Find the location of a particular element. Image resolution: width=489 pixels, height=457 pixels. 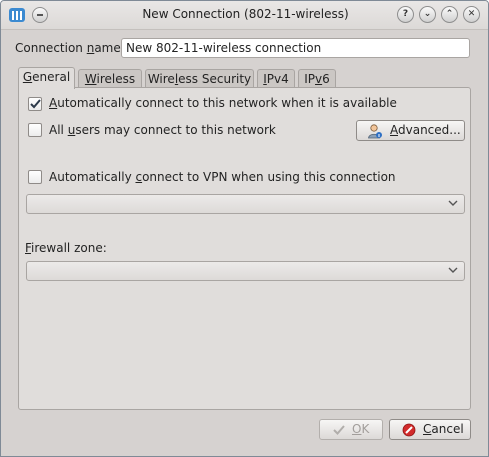

chevron-up-icon: ⌃ is located at coordinates (449, 14).